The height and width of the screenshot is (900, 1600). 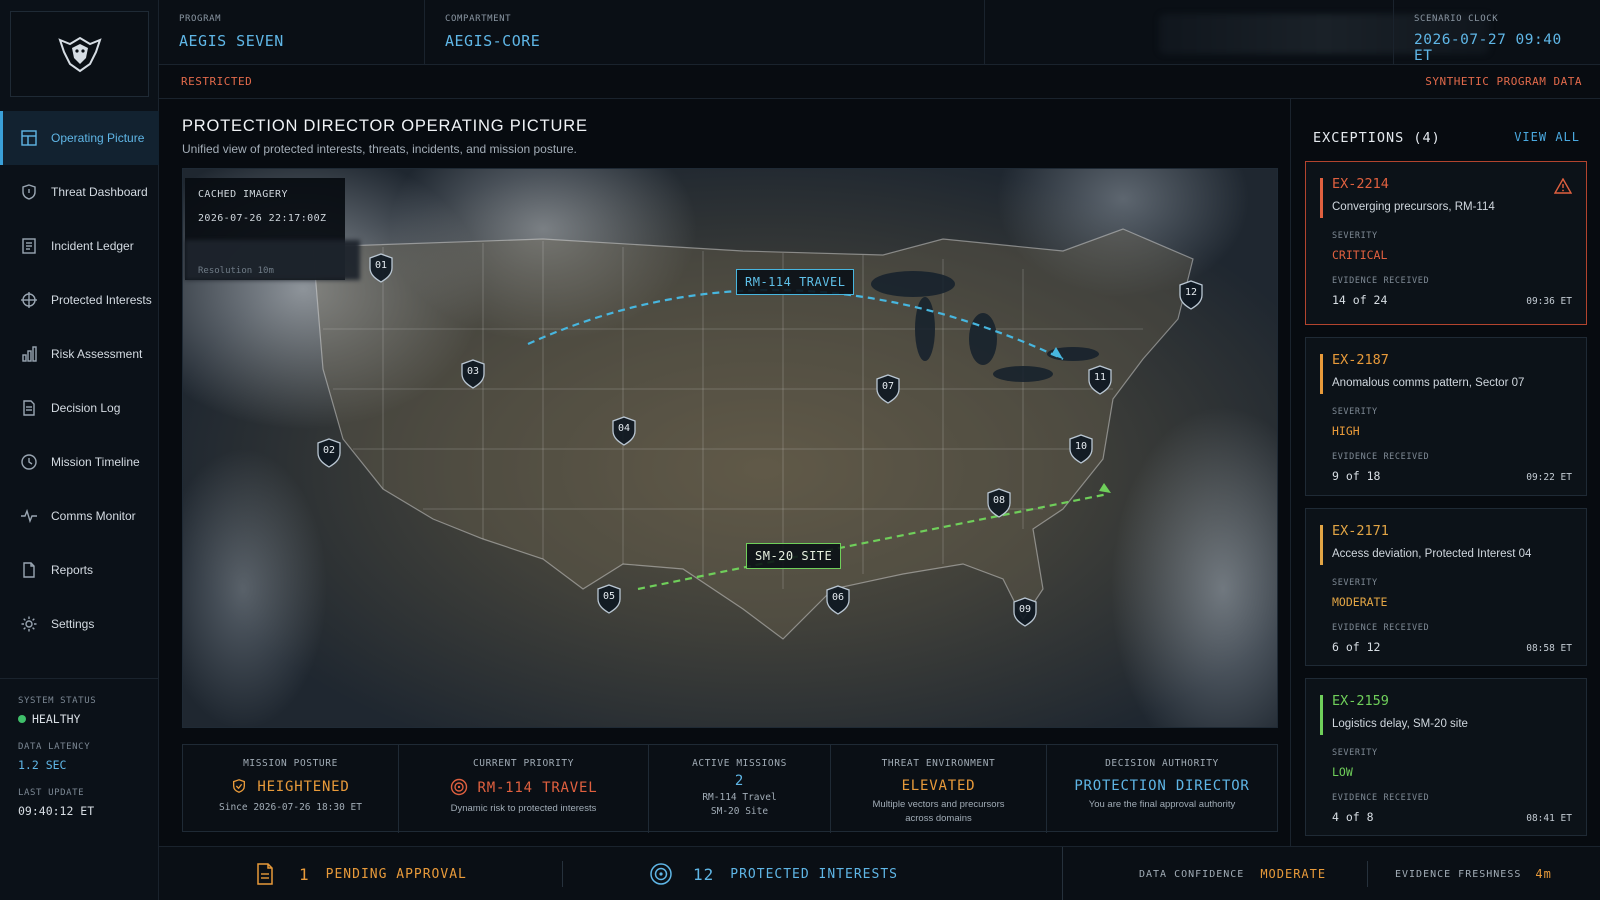 What do you see at coordinates (739, 797) in the screenshot?
I see `kpi-sub-mission-1: RM-114 Travel` at bounding box center [739, 797].